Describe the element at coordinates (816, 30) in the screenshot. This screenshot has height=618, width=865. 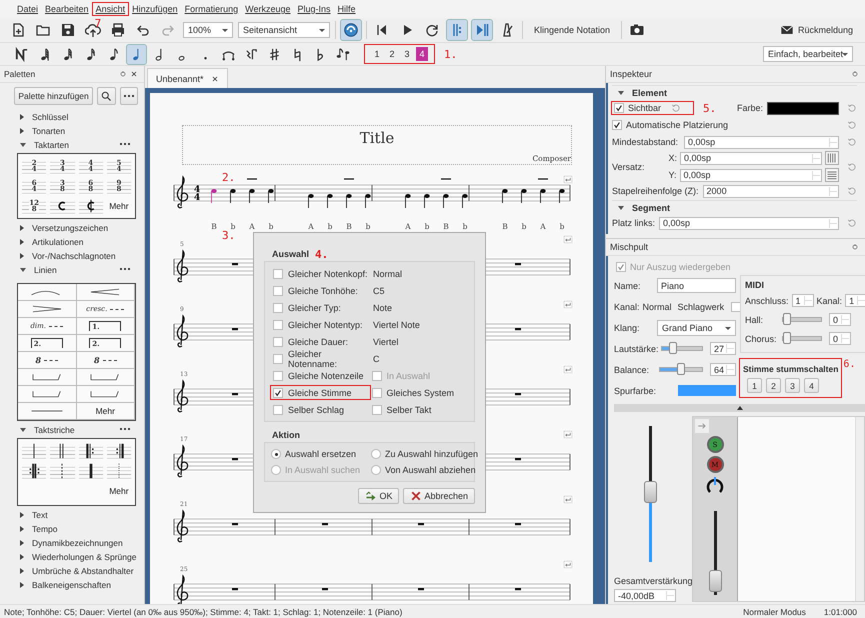
I see `feedback-button: Rückmeldung` at that location.